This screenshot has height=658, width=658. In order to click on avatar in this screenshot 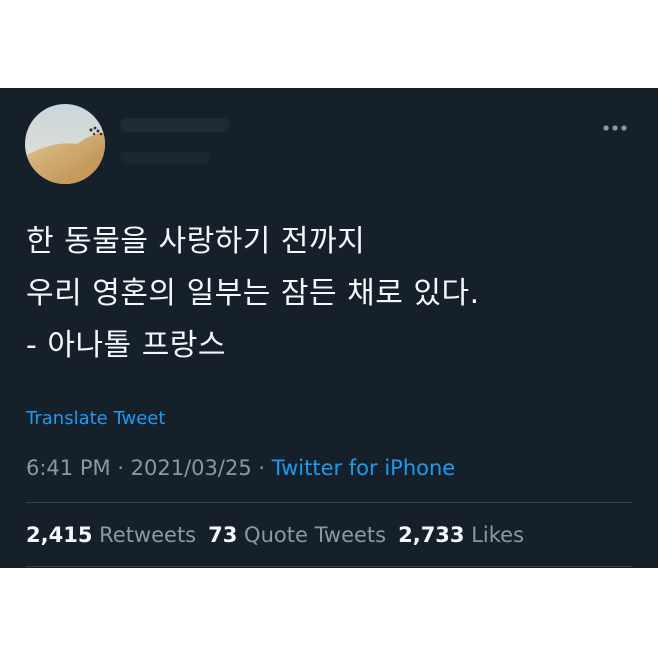, I will do `click(65, 144)`.